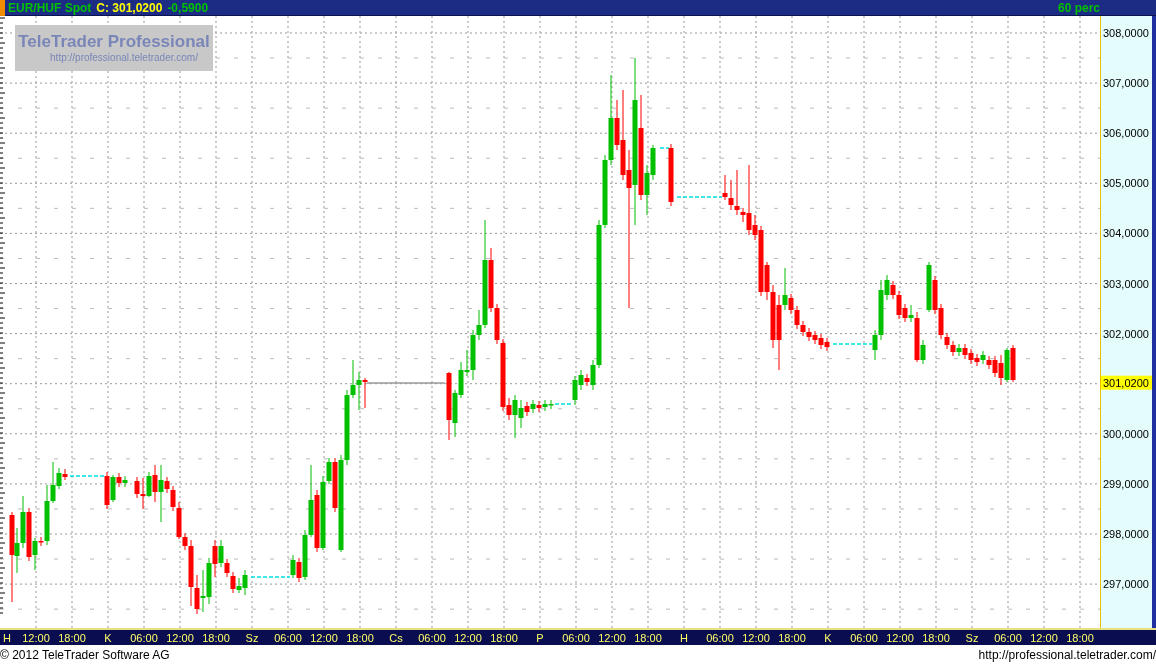 The width and height of the screenshot is (1156, 664). Describe the element at coordinates (188, 7) in the screenshot. I see `price-change: -0,5900` at that location.